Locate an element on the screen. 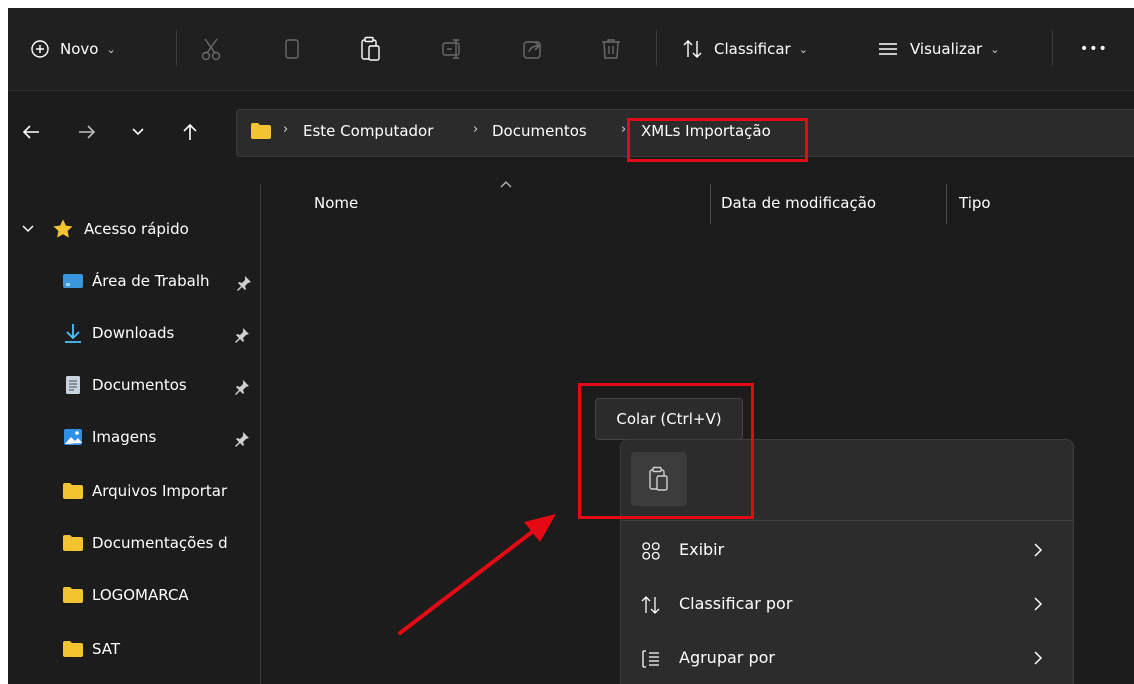  arrow-left-icon is located at coordinates (30, 132).